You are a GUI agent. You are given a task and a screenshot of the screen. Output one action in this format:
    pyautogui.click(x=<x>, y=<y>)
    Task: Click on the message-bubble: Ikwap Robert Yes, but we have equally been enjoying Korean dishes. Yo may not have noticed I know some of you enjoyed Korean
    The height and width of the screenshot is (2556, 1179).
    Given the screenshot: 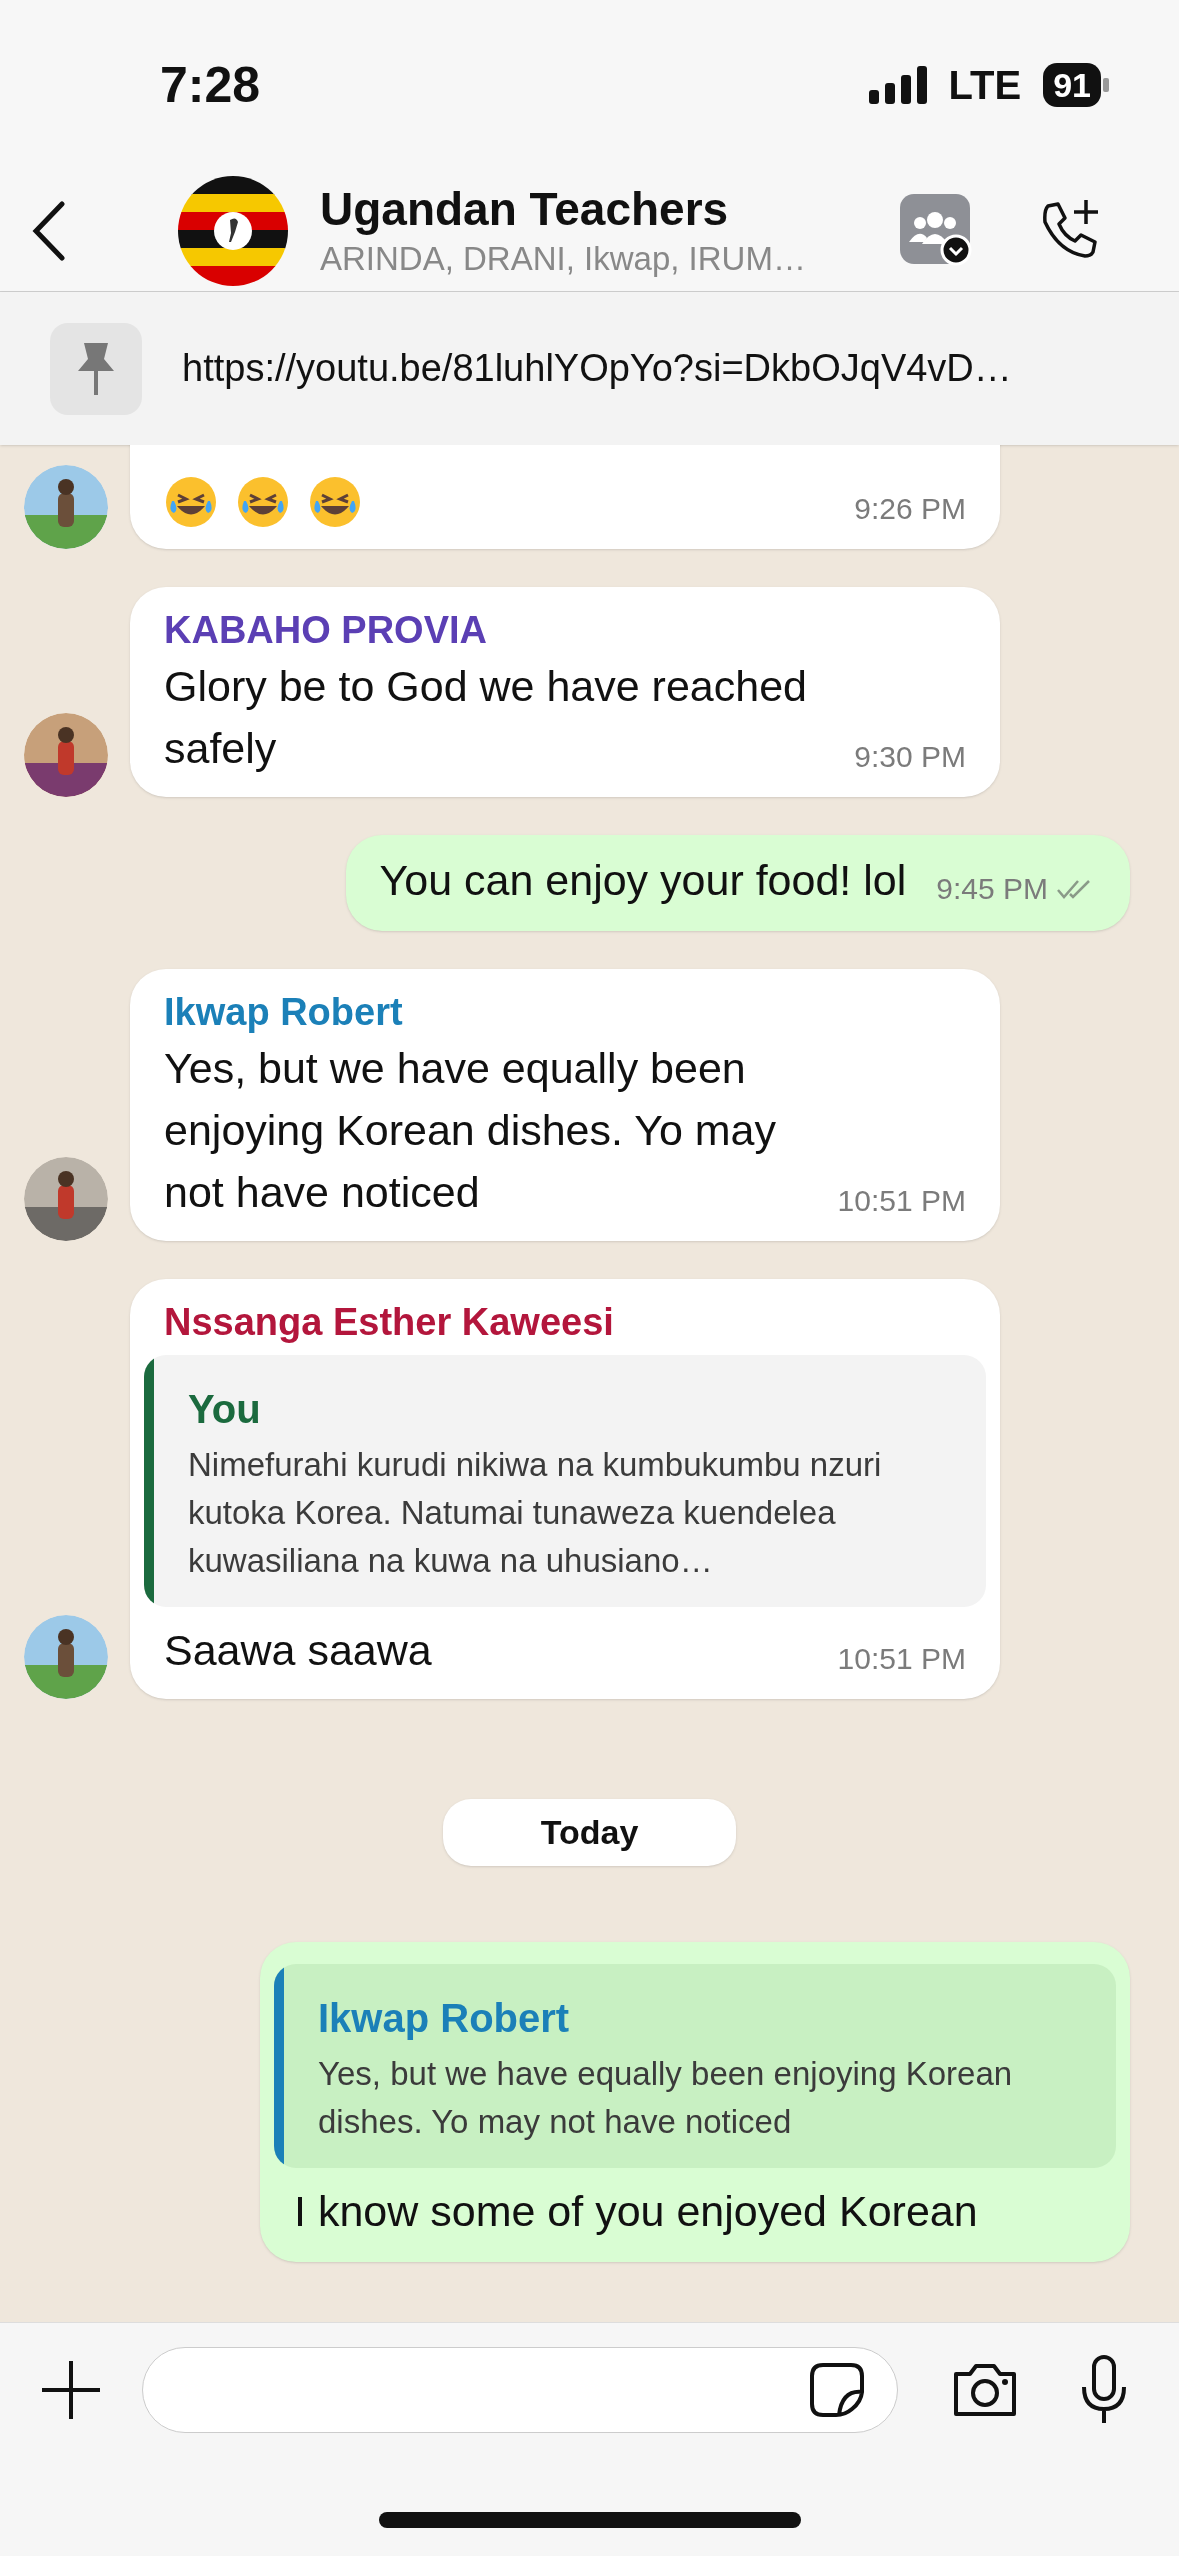 What is the action you would take?
    pyautogui.click(x=695, y=2102)
    